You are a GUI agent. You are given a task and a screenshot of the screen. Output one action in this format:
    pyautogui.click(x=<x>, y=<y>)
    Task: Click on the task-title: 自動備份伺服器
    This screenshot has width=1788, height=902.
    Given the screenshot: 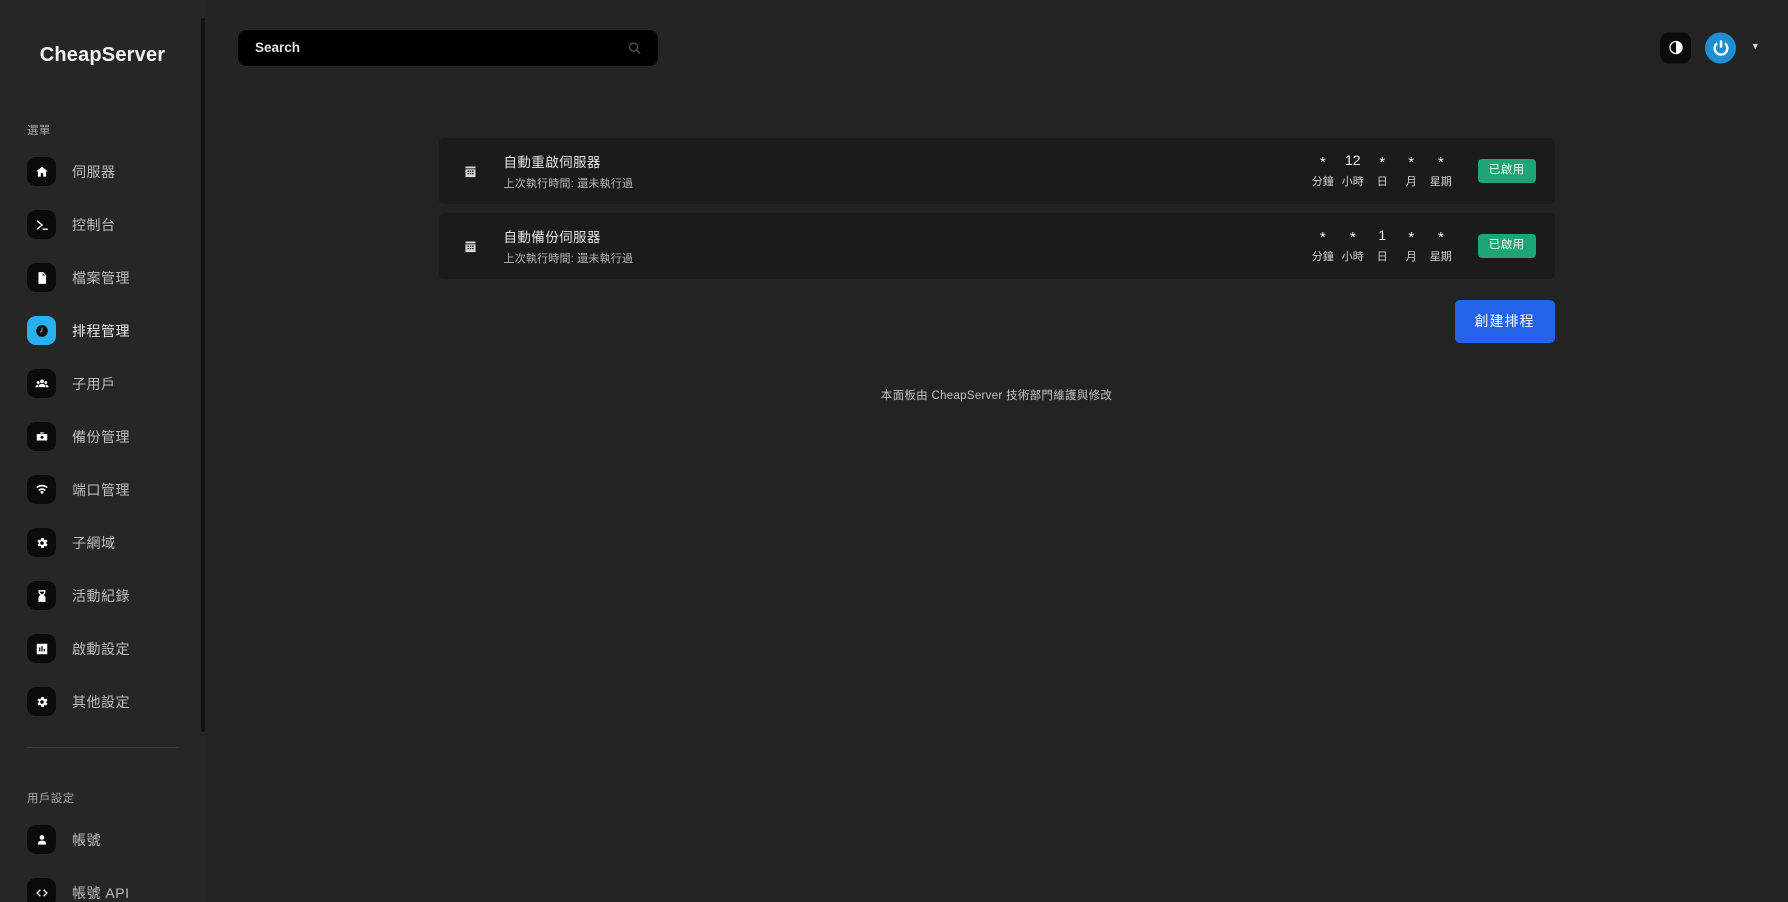 What is the action you would take?
    pyautogui.click(x=552, y=237)
    